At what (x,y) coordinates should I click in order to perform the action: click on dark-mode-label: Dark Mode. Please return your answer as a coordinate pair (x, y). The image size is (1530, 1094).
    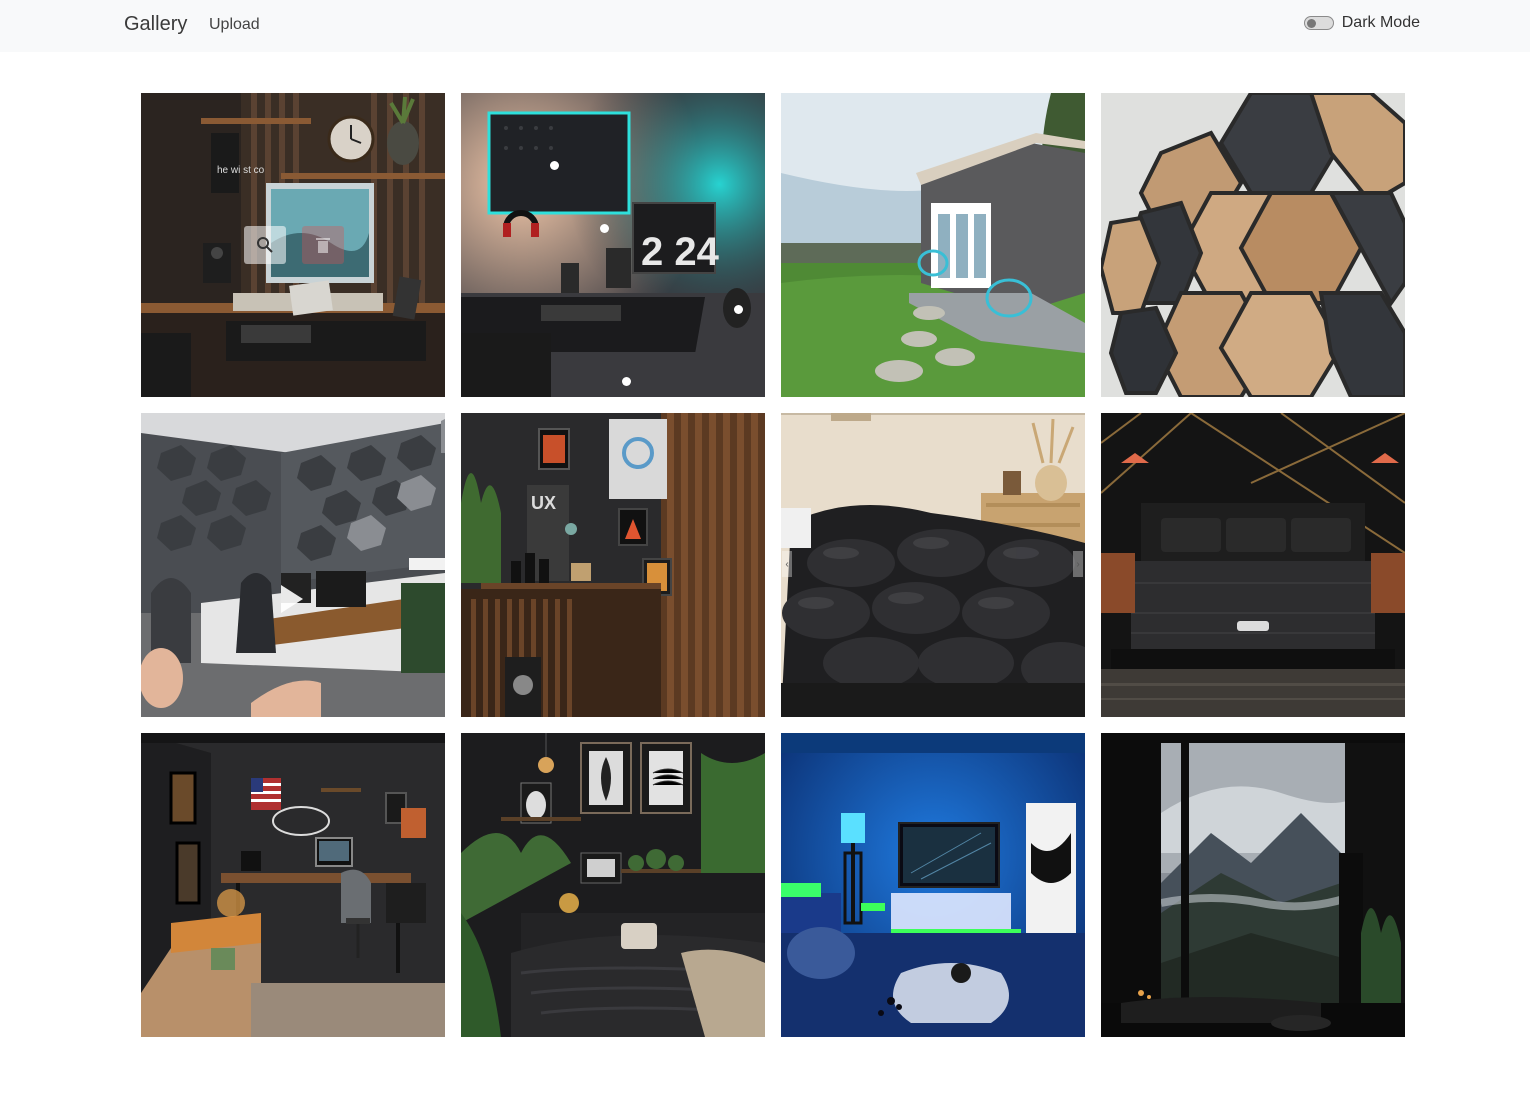
    Looking at the image, I should click on (1380, 22).